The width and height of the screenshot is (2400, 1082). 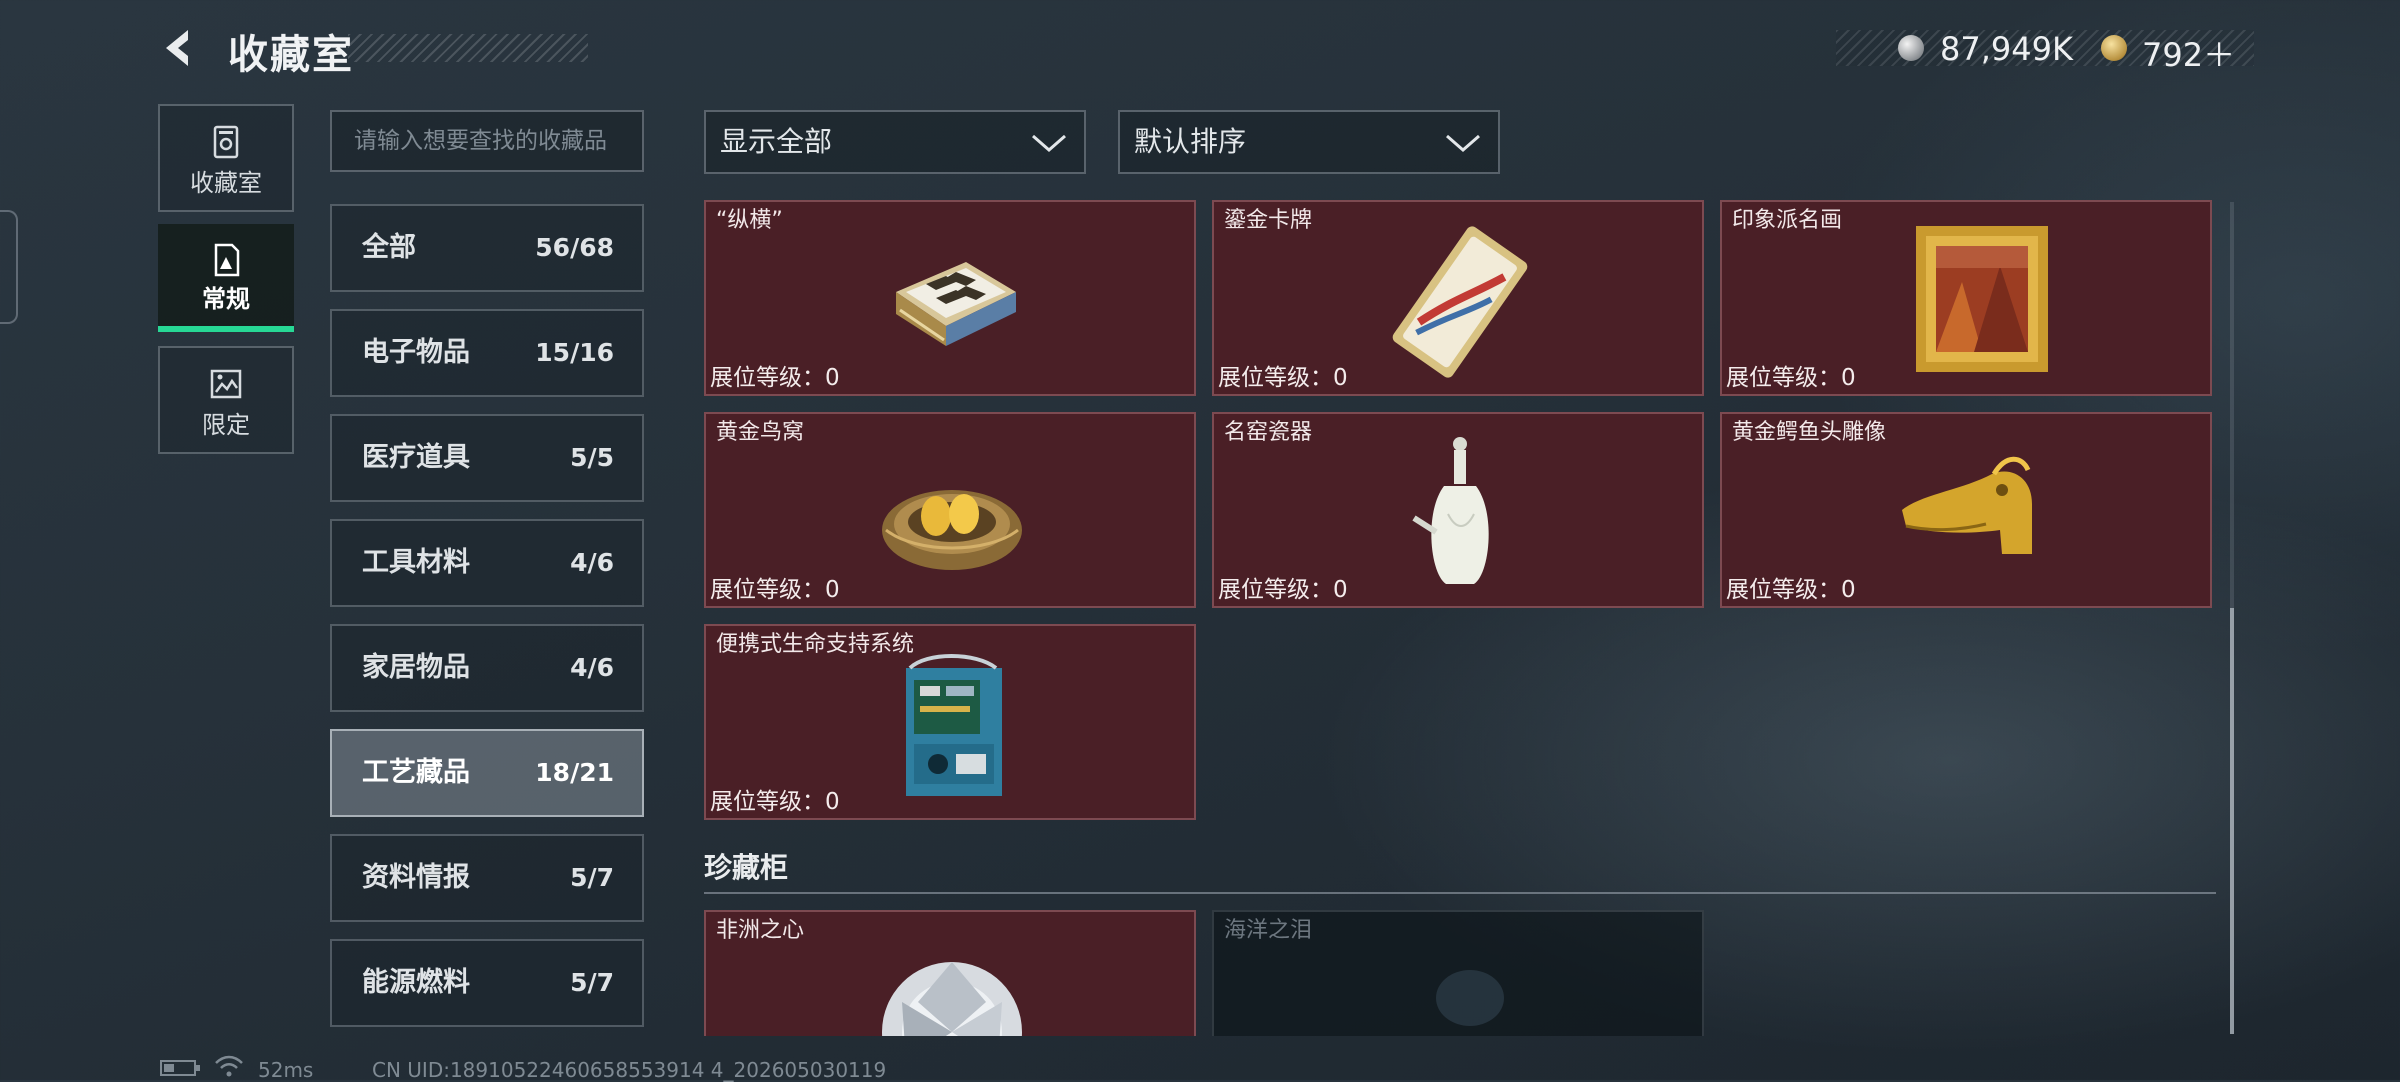 What do you see at coordinates (1809, 432) in the screenshot?
I see `item-name: 黄金鳄鱼头雕像` at bounding box center [1809, 432].